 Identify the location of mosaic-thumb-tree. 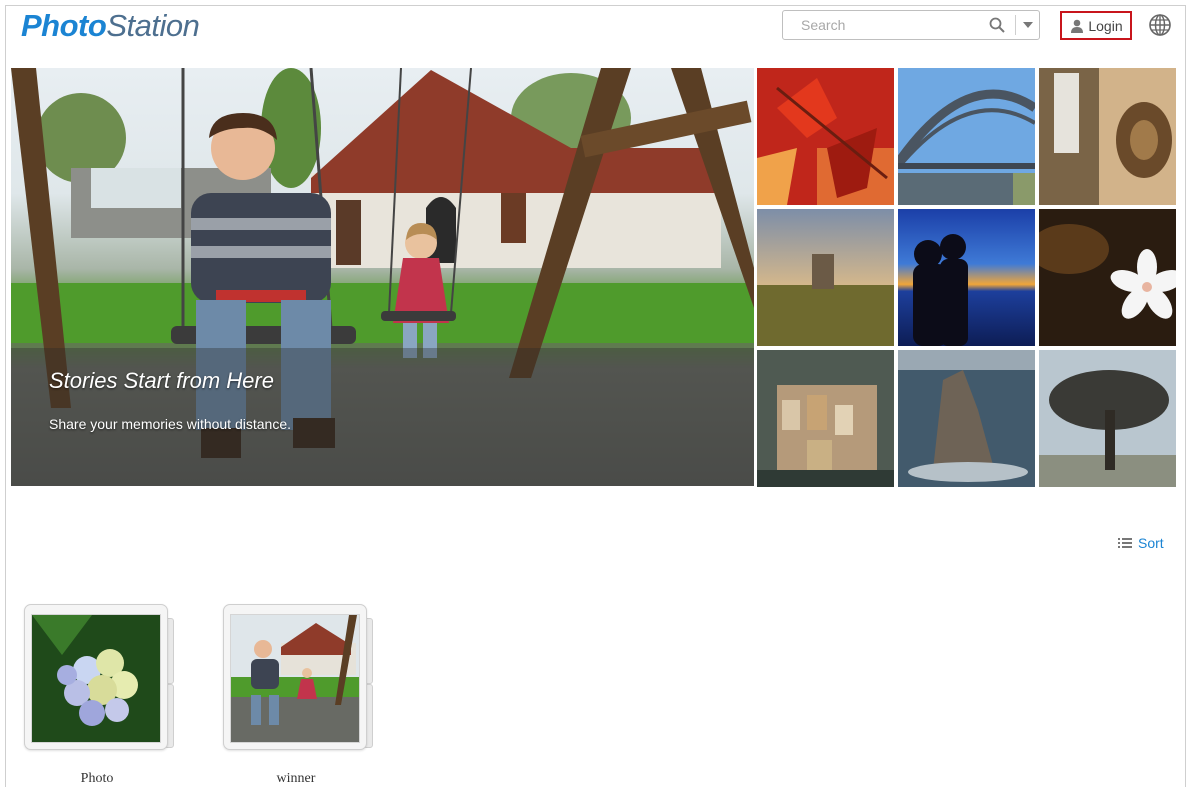
(1107, 418).